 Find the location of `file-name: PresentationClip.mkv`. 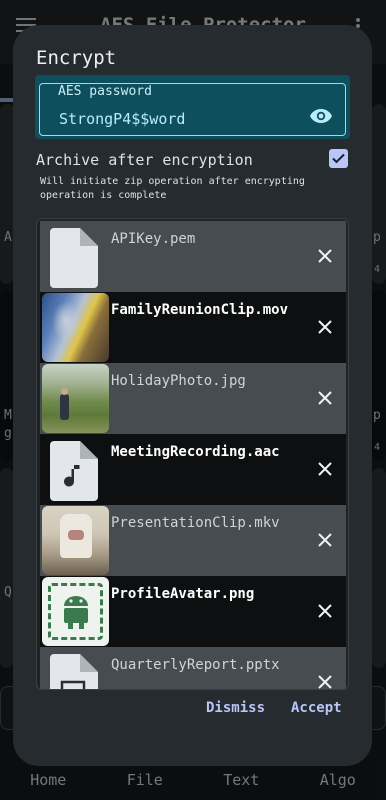

file-name: PresentationClip.mkv is located at coordinates (195, 523).